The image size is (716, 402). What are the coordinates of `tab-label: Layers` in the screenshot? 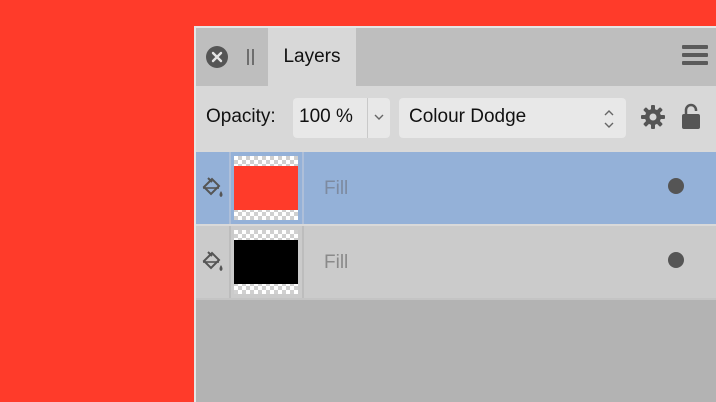 It's located at (312, 56).